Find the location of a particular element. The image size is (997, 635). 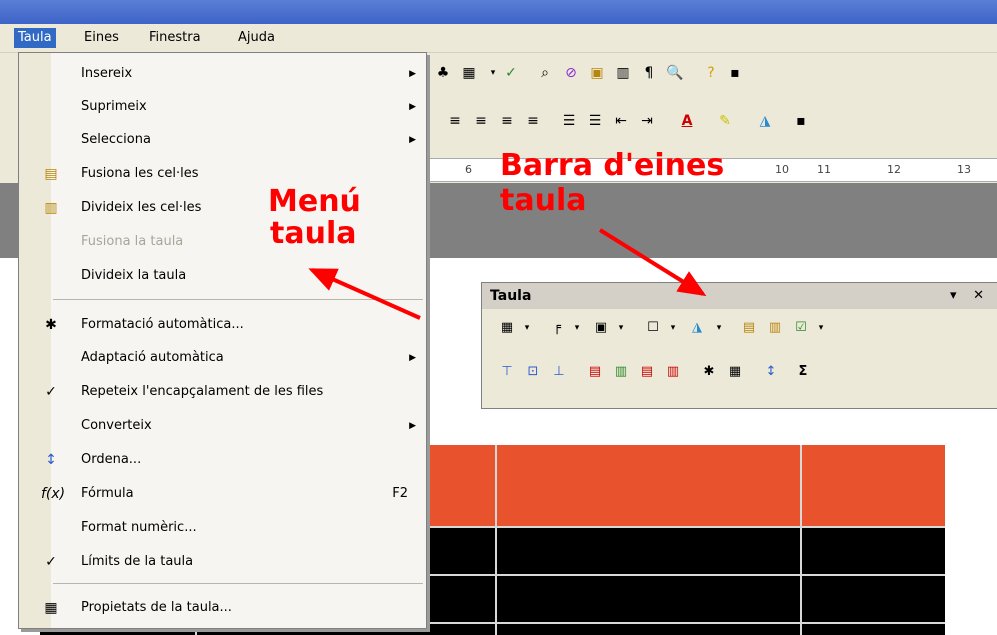

arrow-to-toolbar is located at coordinates (652, 262).